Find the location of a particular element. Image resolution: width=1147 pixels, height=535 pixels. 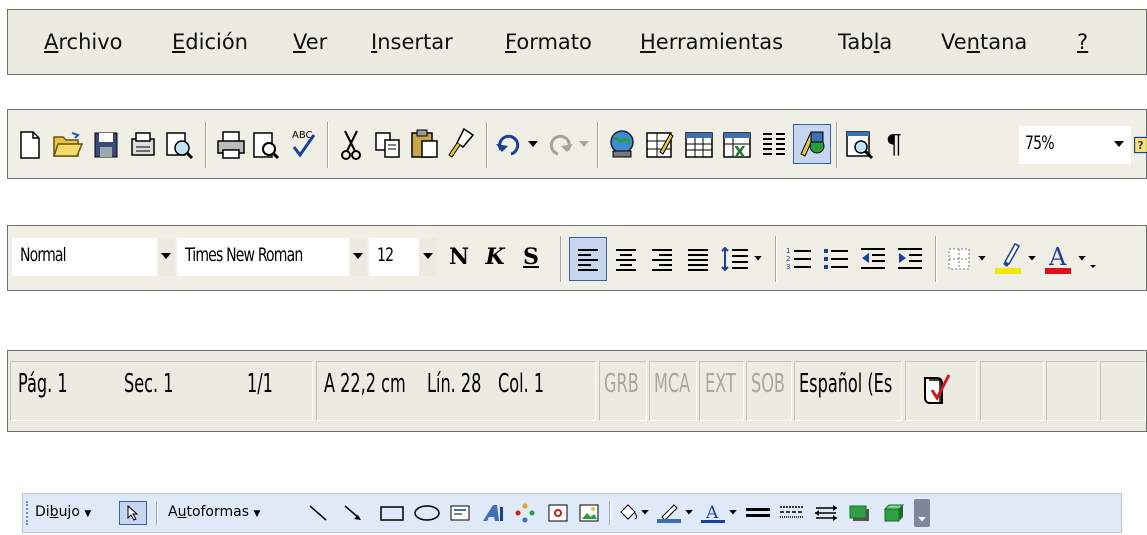

style-dropdown-icon is located at coordinates (166, 257).